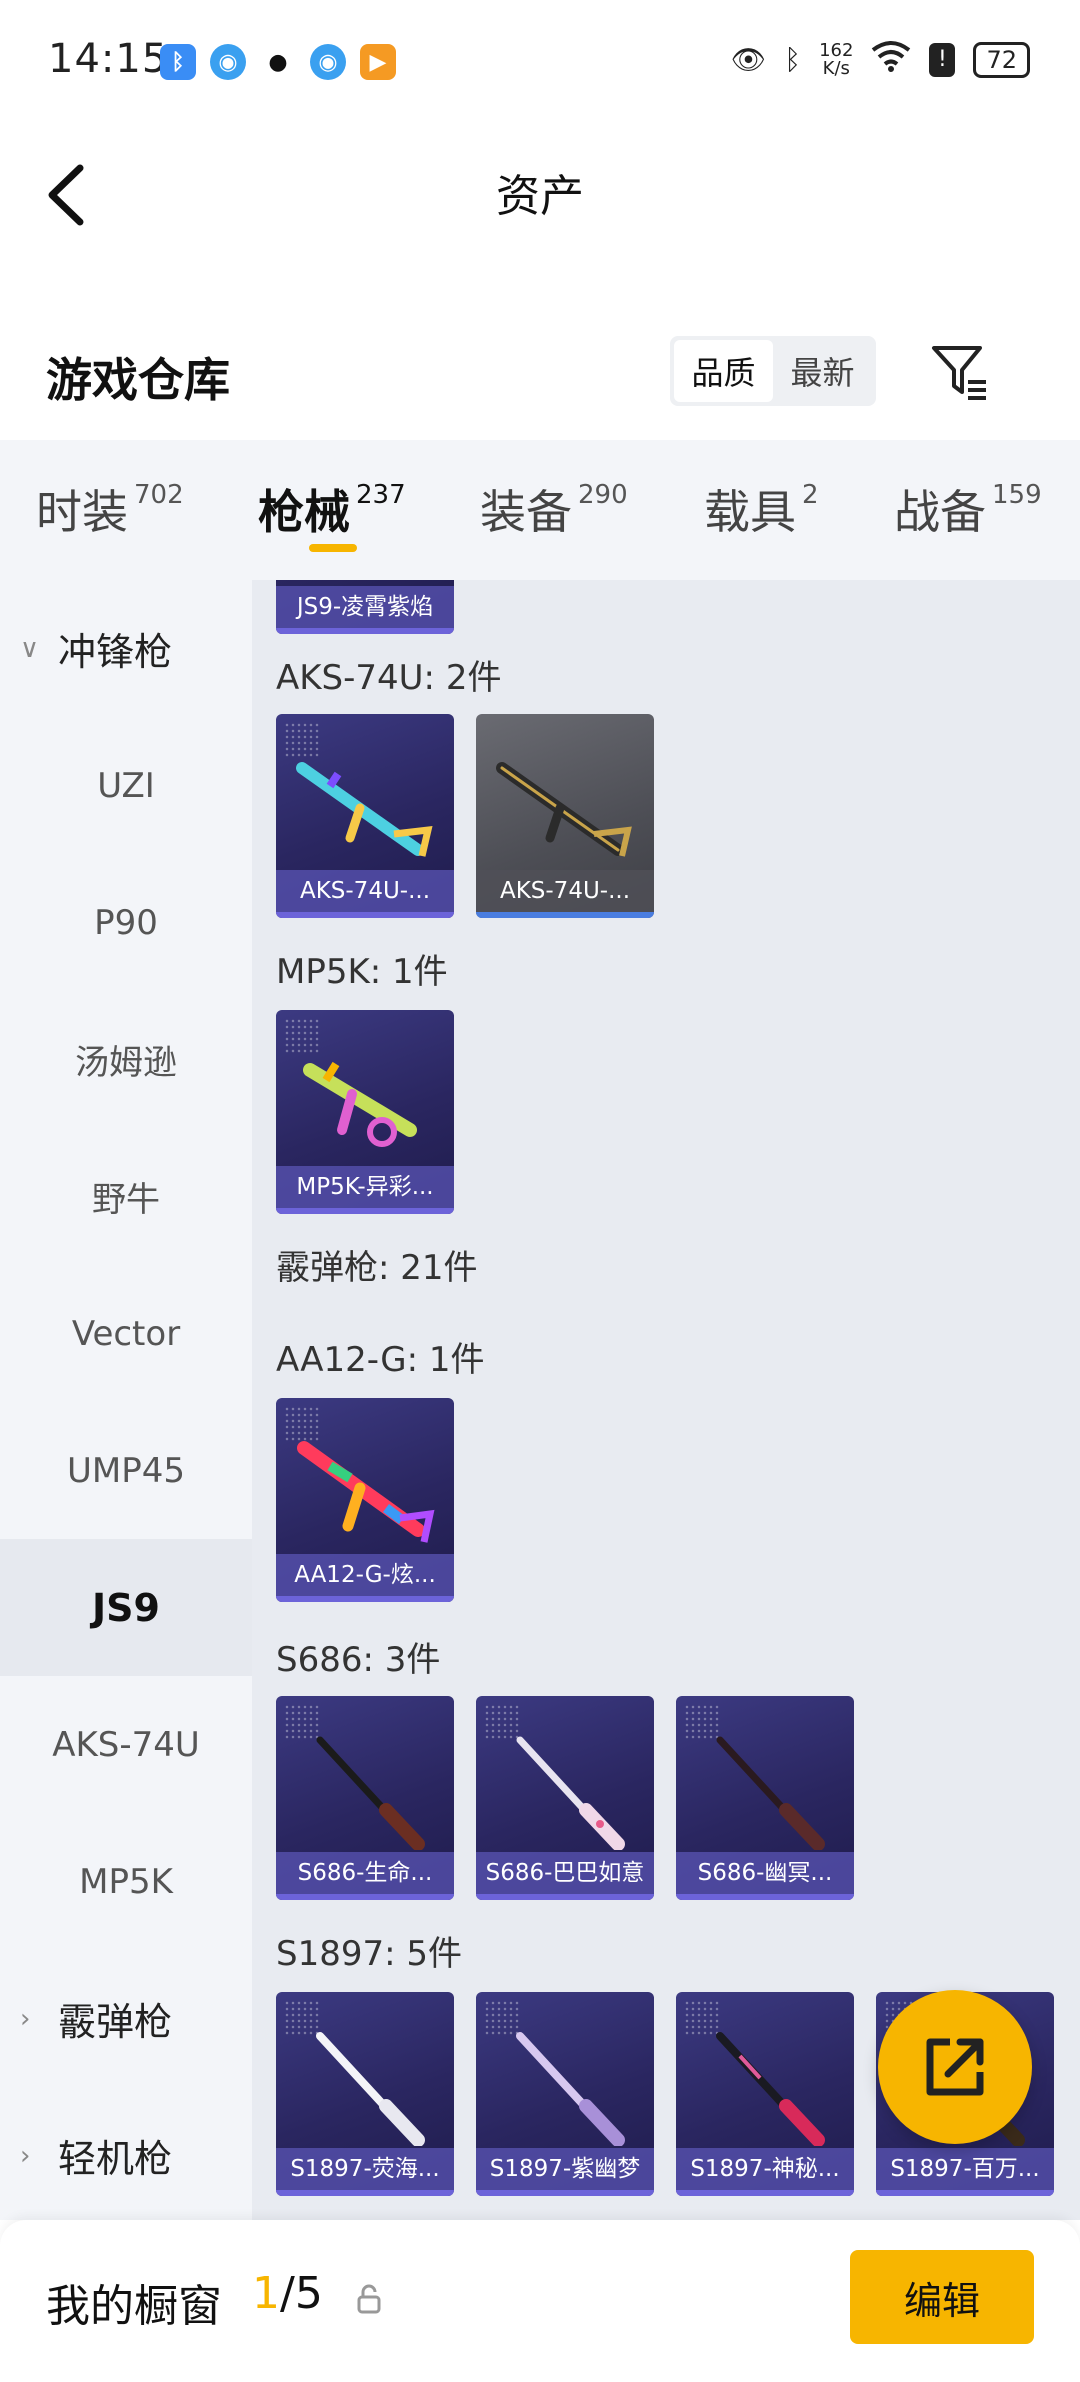 The image size is (1080, 2382). I want to click on sidebar-group-label: 霰弹枪, so click(115, 2022).